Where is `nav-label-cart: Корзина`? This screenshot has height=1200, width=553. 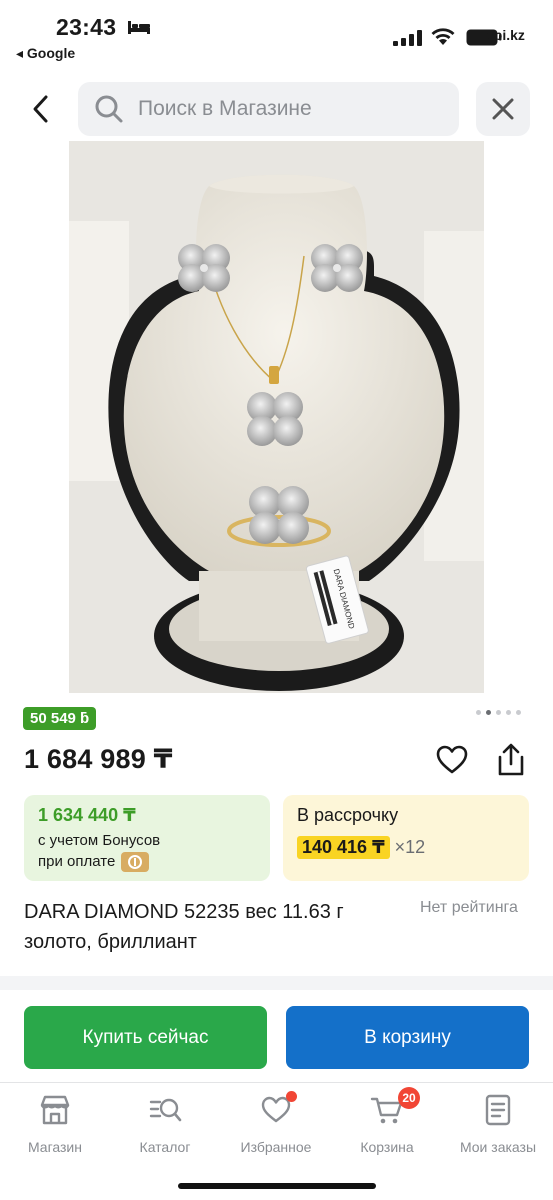
nav-label-cart: Корзина is located at coordinates (387, 1147).